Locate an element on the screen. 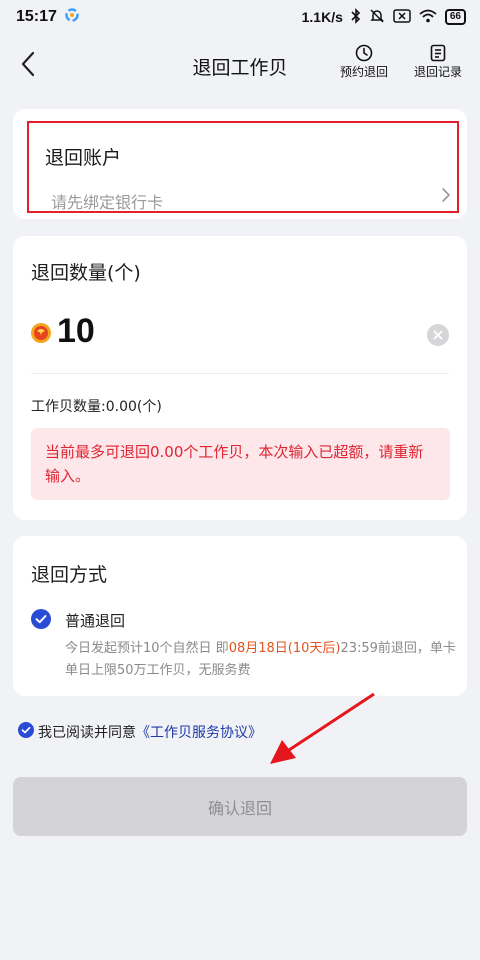 The width and height of the screenshot is (480, 960). account-title: 退回账户 is located at coordinates (83, 158).